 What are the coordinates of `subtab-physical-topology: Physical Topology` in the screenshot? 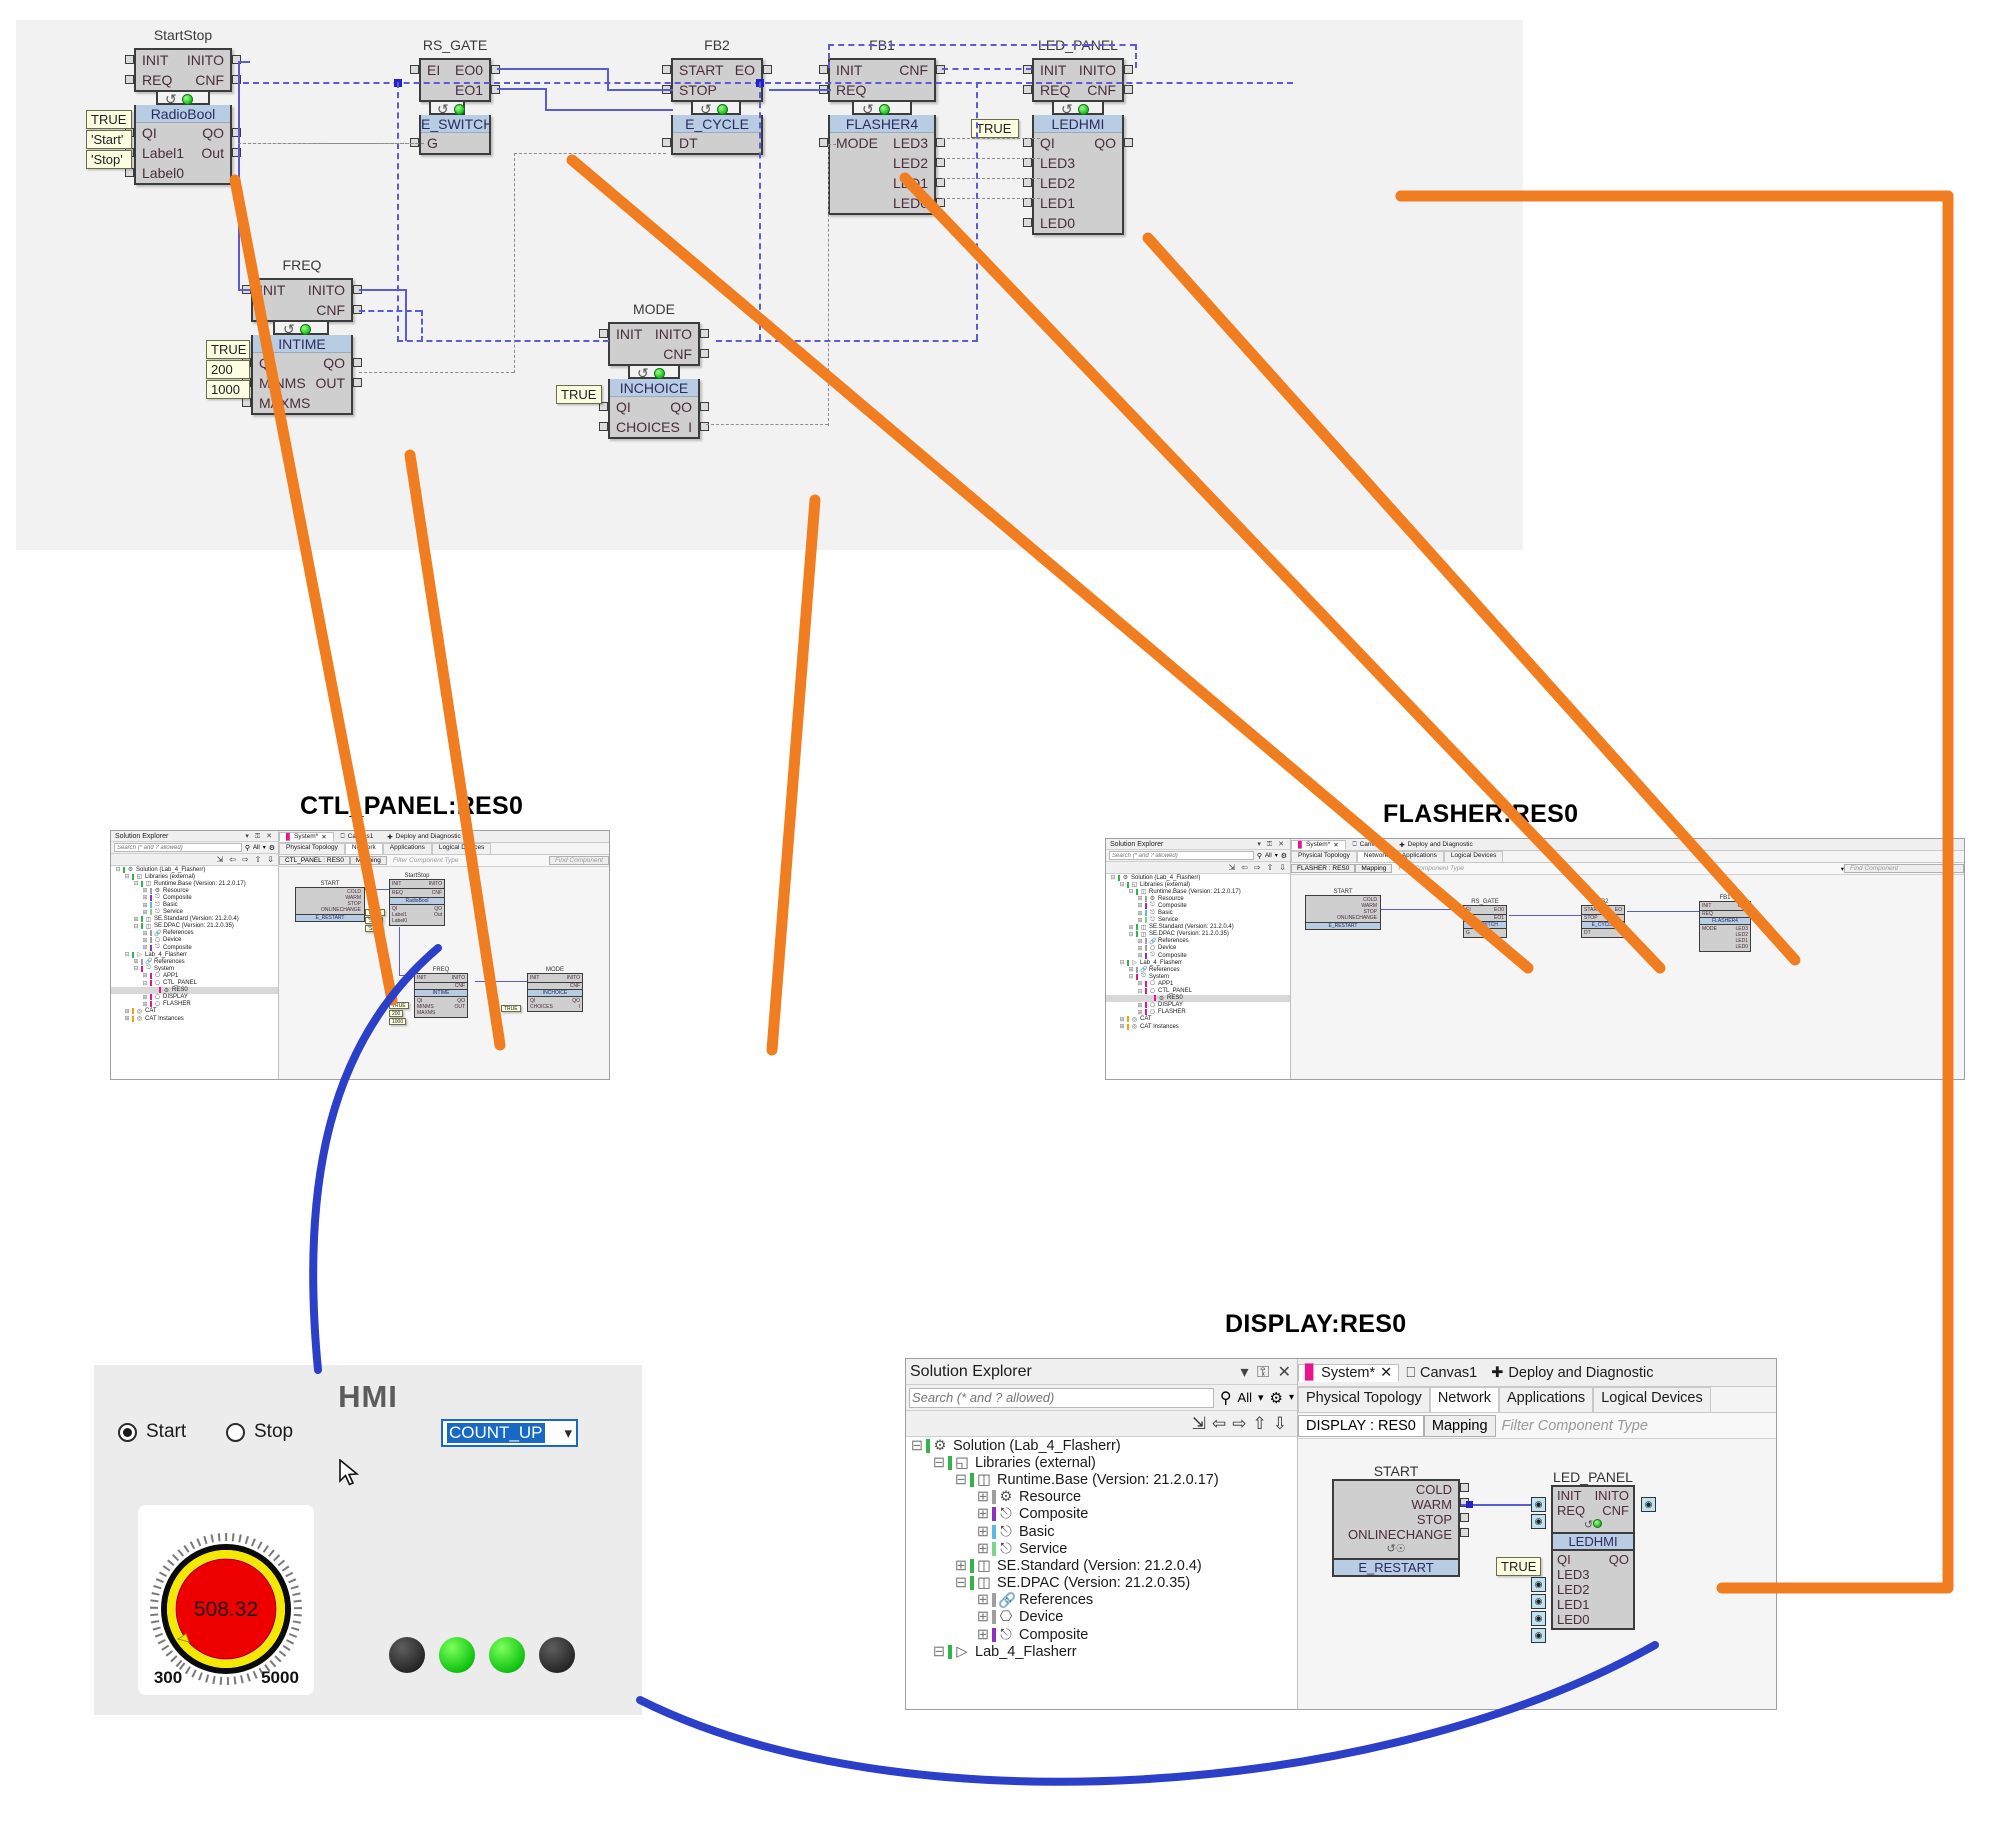 It's located at (1324, 856).